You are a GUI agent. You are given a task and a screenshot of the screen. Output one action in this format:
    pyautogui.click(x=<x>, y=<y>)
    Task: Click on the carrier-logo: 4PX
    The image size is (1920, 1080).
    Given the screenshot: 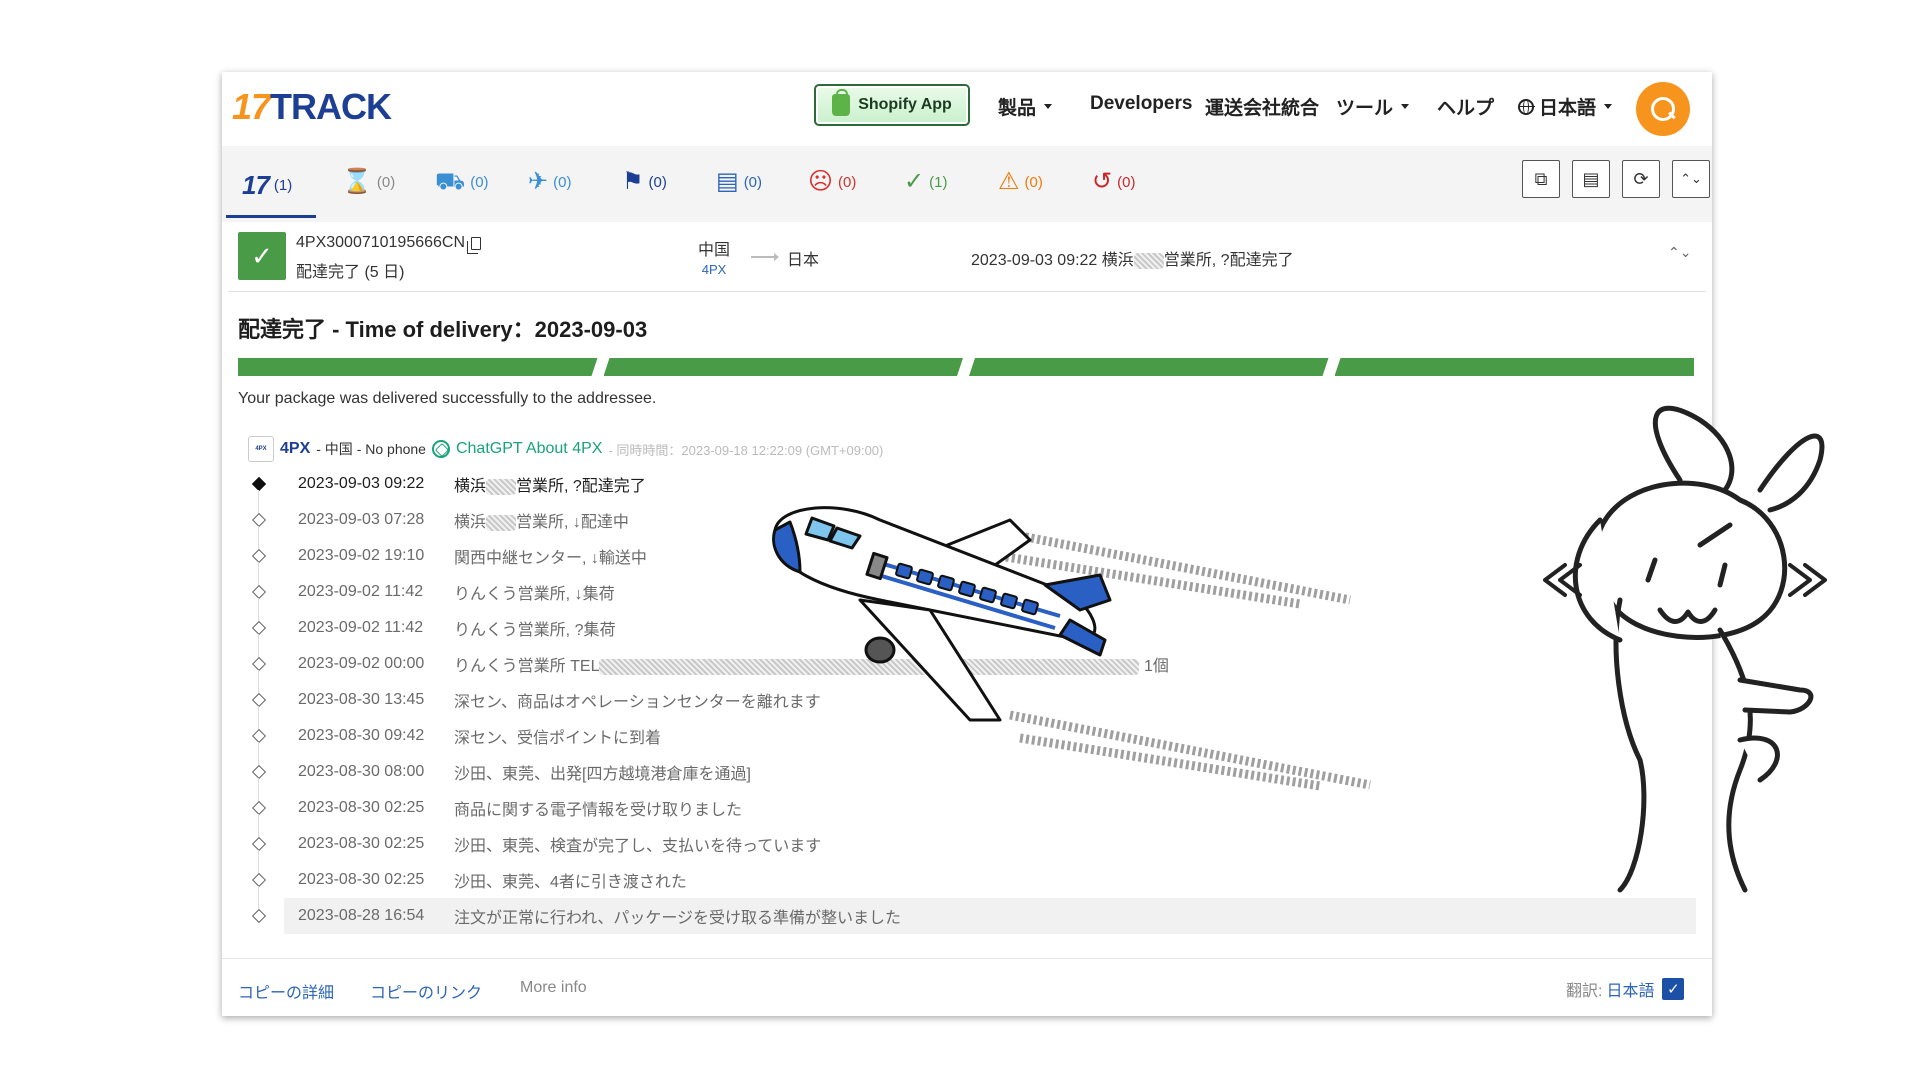 What is the action you would take?
    pyautogui.click(x=261, y=449)
    